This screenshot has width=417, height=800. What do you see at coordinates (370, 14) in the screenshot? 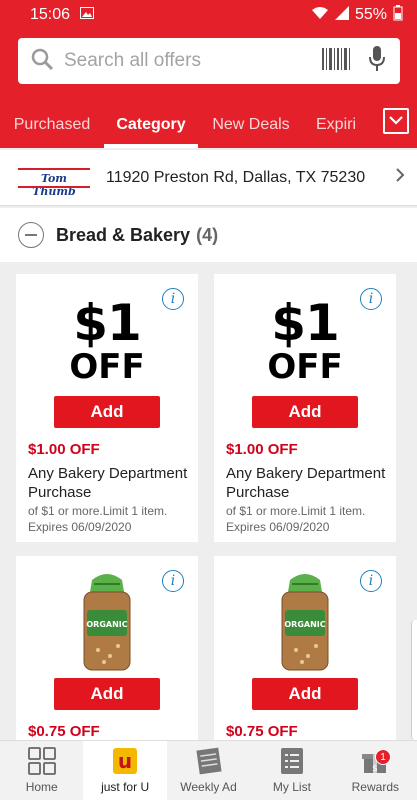
I see `battery-percent: 55%` at bounding box center [370, 14].